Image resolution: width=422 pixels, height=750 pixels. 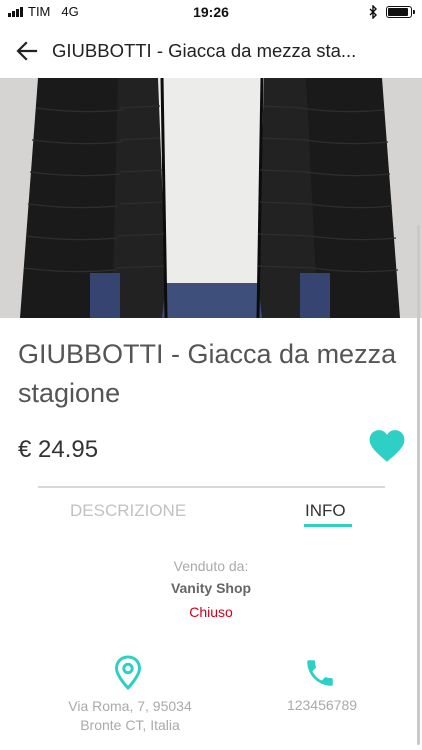 I want to click on scrollbar, so click(x=418, y=485).